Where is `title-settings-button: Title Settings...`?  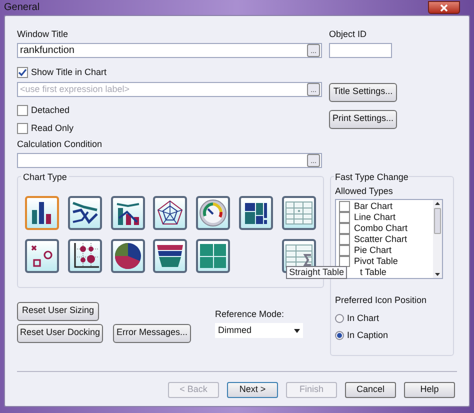
title-settings-button: Title Settings... is located at coordinates (363, 92).